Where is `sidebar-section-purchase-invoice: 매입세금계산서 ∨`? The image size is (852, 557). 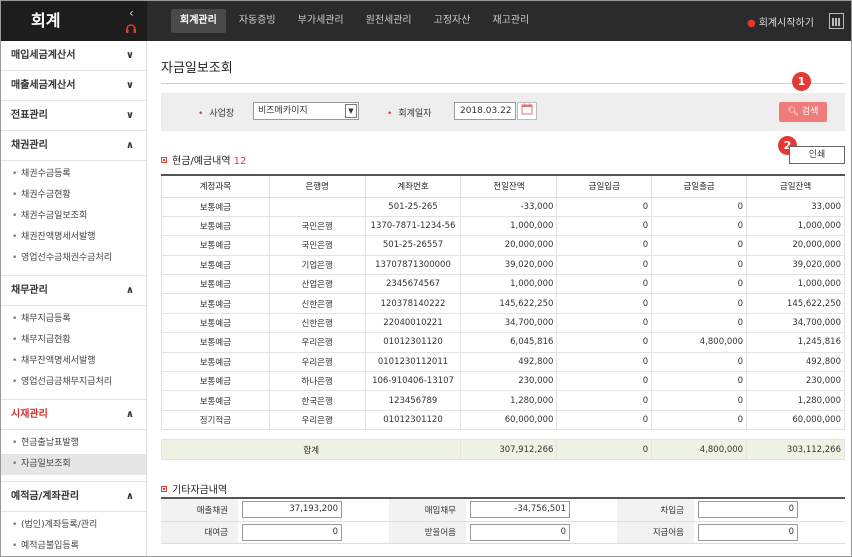 sidebar-section-purchase-invoice: 매입세금계산서 ∨ is located at coordinates (73, 56).